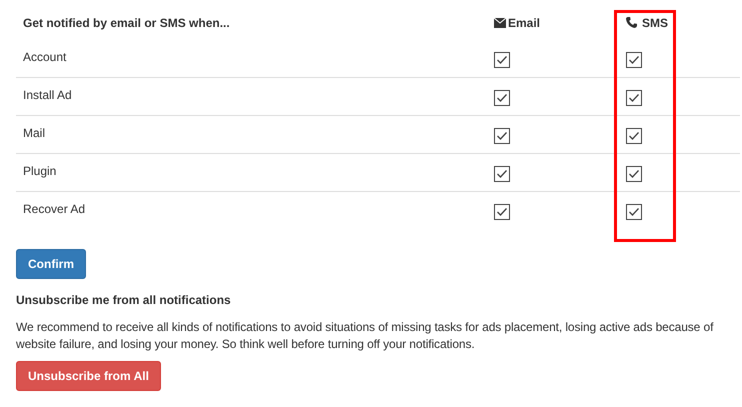 Image resolution: width=742 pixels, height=407 pixels. Describe the element at coordinates (655, 23) in the screenshot. I see `column-header: SMS` at that location.